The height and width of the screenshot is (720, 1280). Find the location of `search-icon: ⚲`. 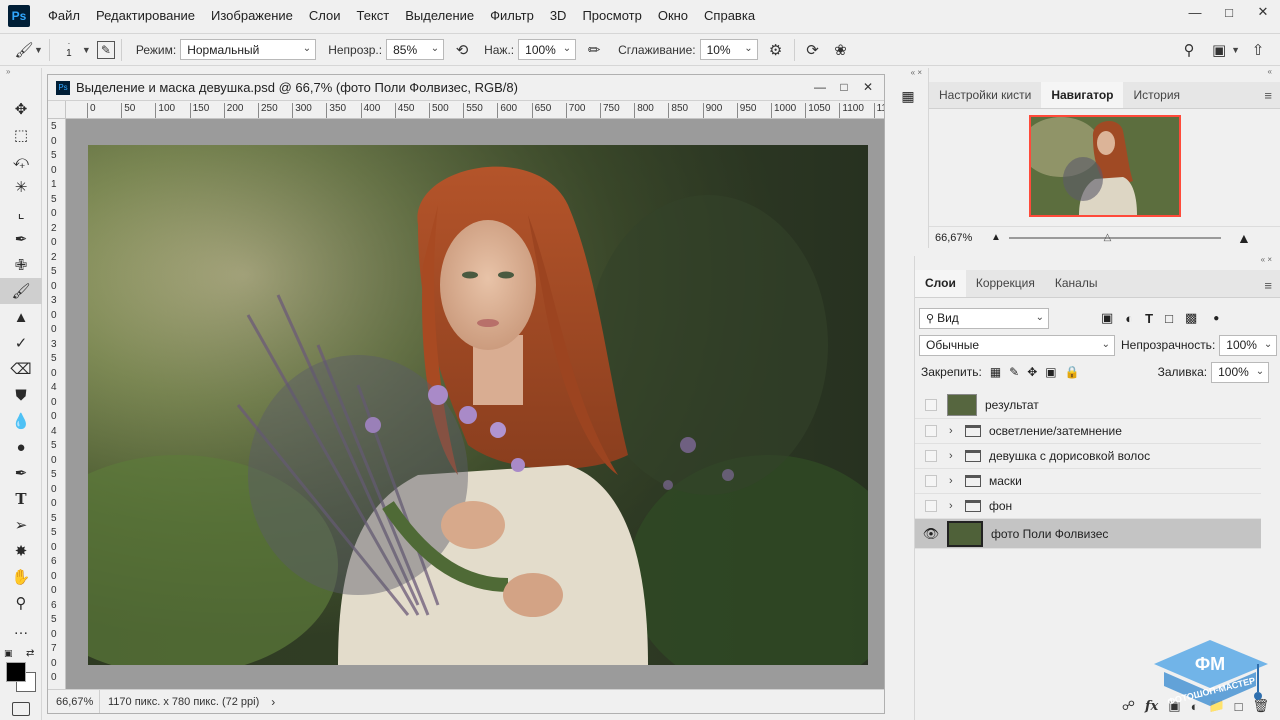

search-icon: ⚲ is located at coordinates (1189, 50).